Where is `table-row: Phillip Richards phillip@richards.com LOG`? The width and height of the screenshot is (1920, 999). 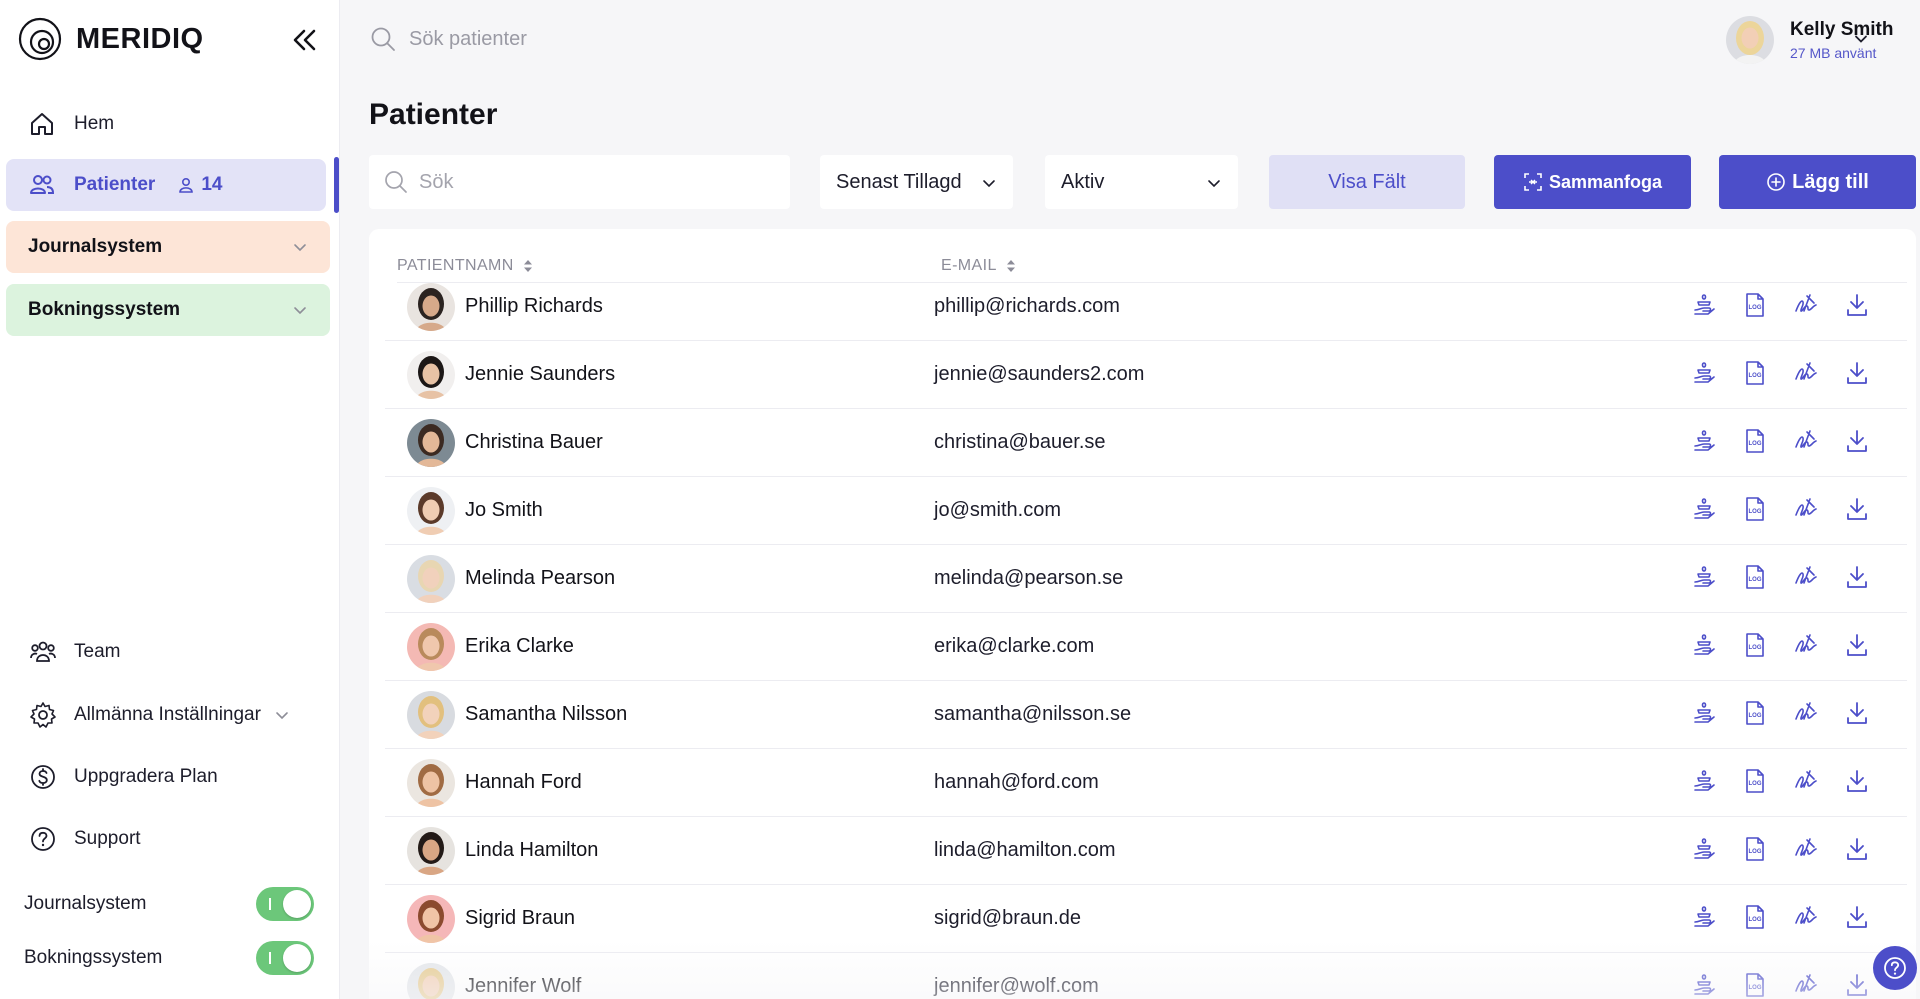
table-row: Phillip Richards phillip@richards.com LOG is located at coordinates (1146, 307).